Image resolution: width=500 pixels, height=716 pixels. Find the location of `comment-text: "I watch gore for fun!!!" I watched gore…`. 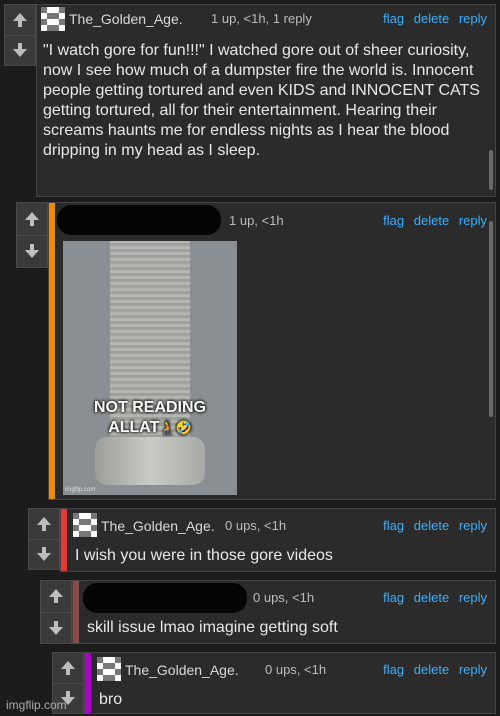

comment-text: "I watch gore for fun!!!" I watched gore… is located at coordinates (261, 100).